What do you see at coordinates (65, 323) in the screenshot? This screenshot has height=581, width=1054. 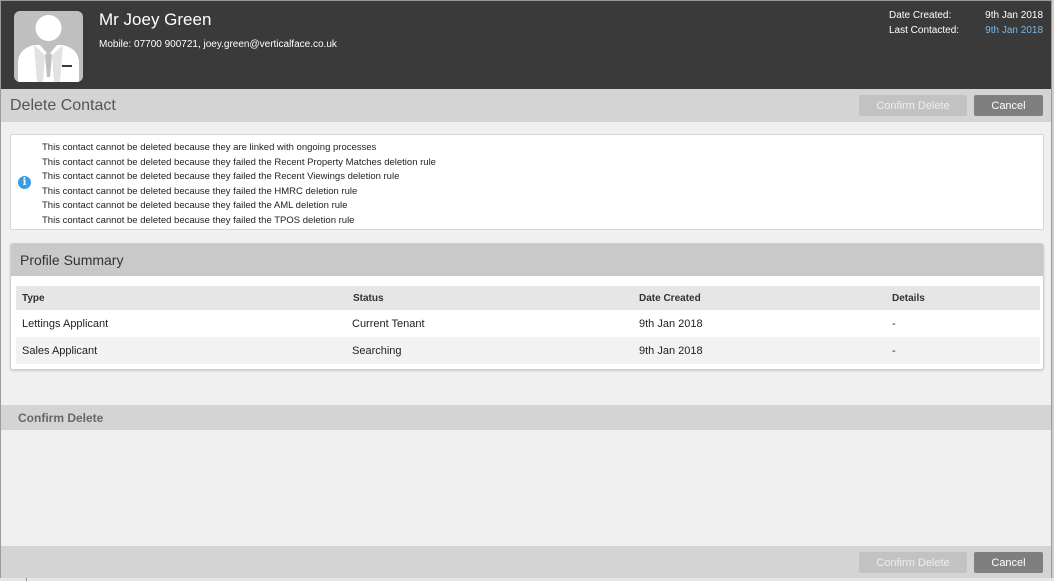 I see `cell-type: Lettings Applicant` at bounding box center [65, 323].